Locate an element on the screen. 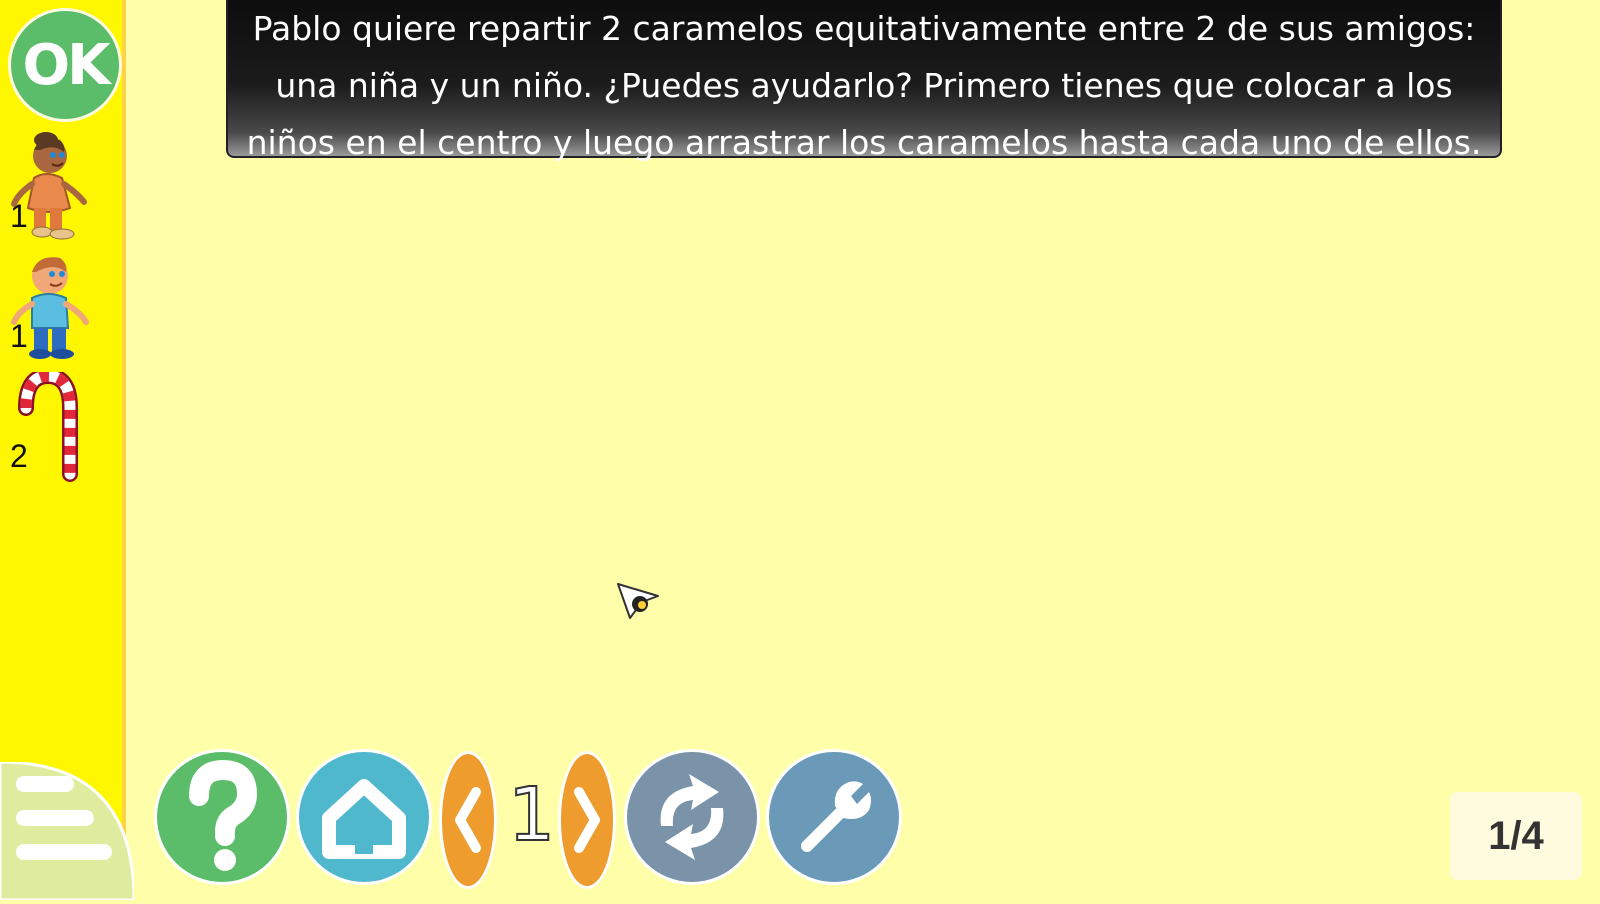 Image resolution: width=1600 pixels, height=904 pixels. wrench-icon is located at coordinates (836, 816).